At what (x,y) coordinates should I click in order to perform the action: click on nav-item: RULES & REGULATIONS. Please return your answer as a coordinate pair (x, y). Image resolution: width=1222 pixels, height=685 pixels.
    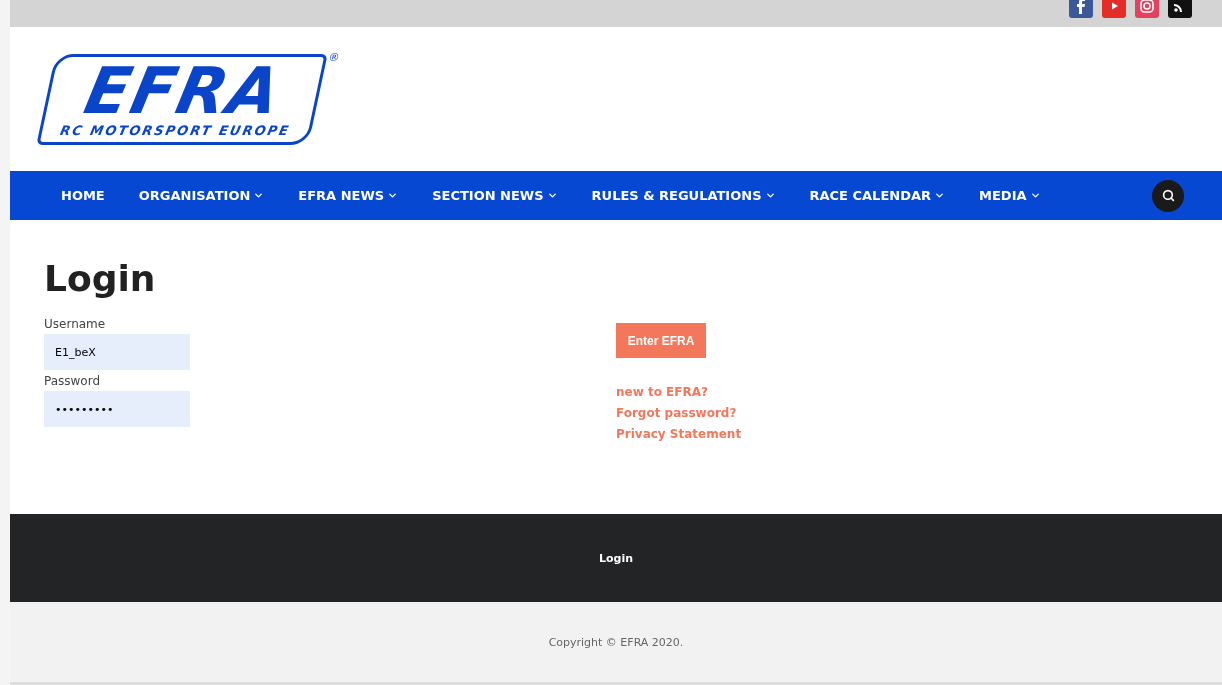
    Looking at the image, I should click on (683, 195).